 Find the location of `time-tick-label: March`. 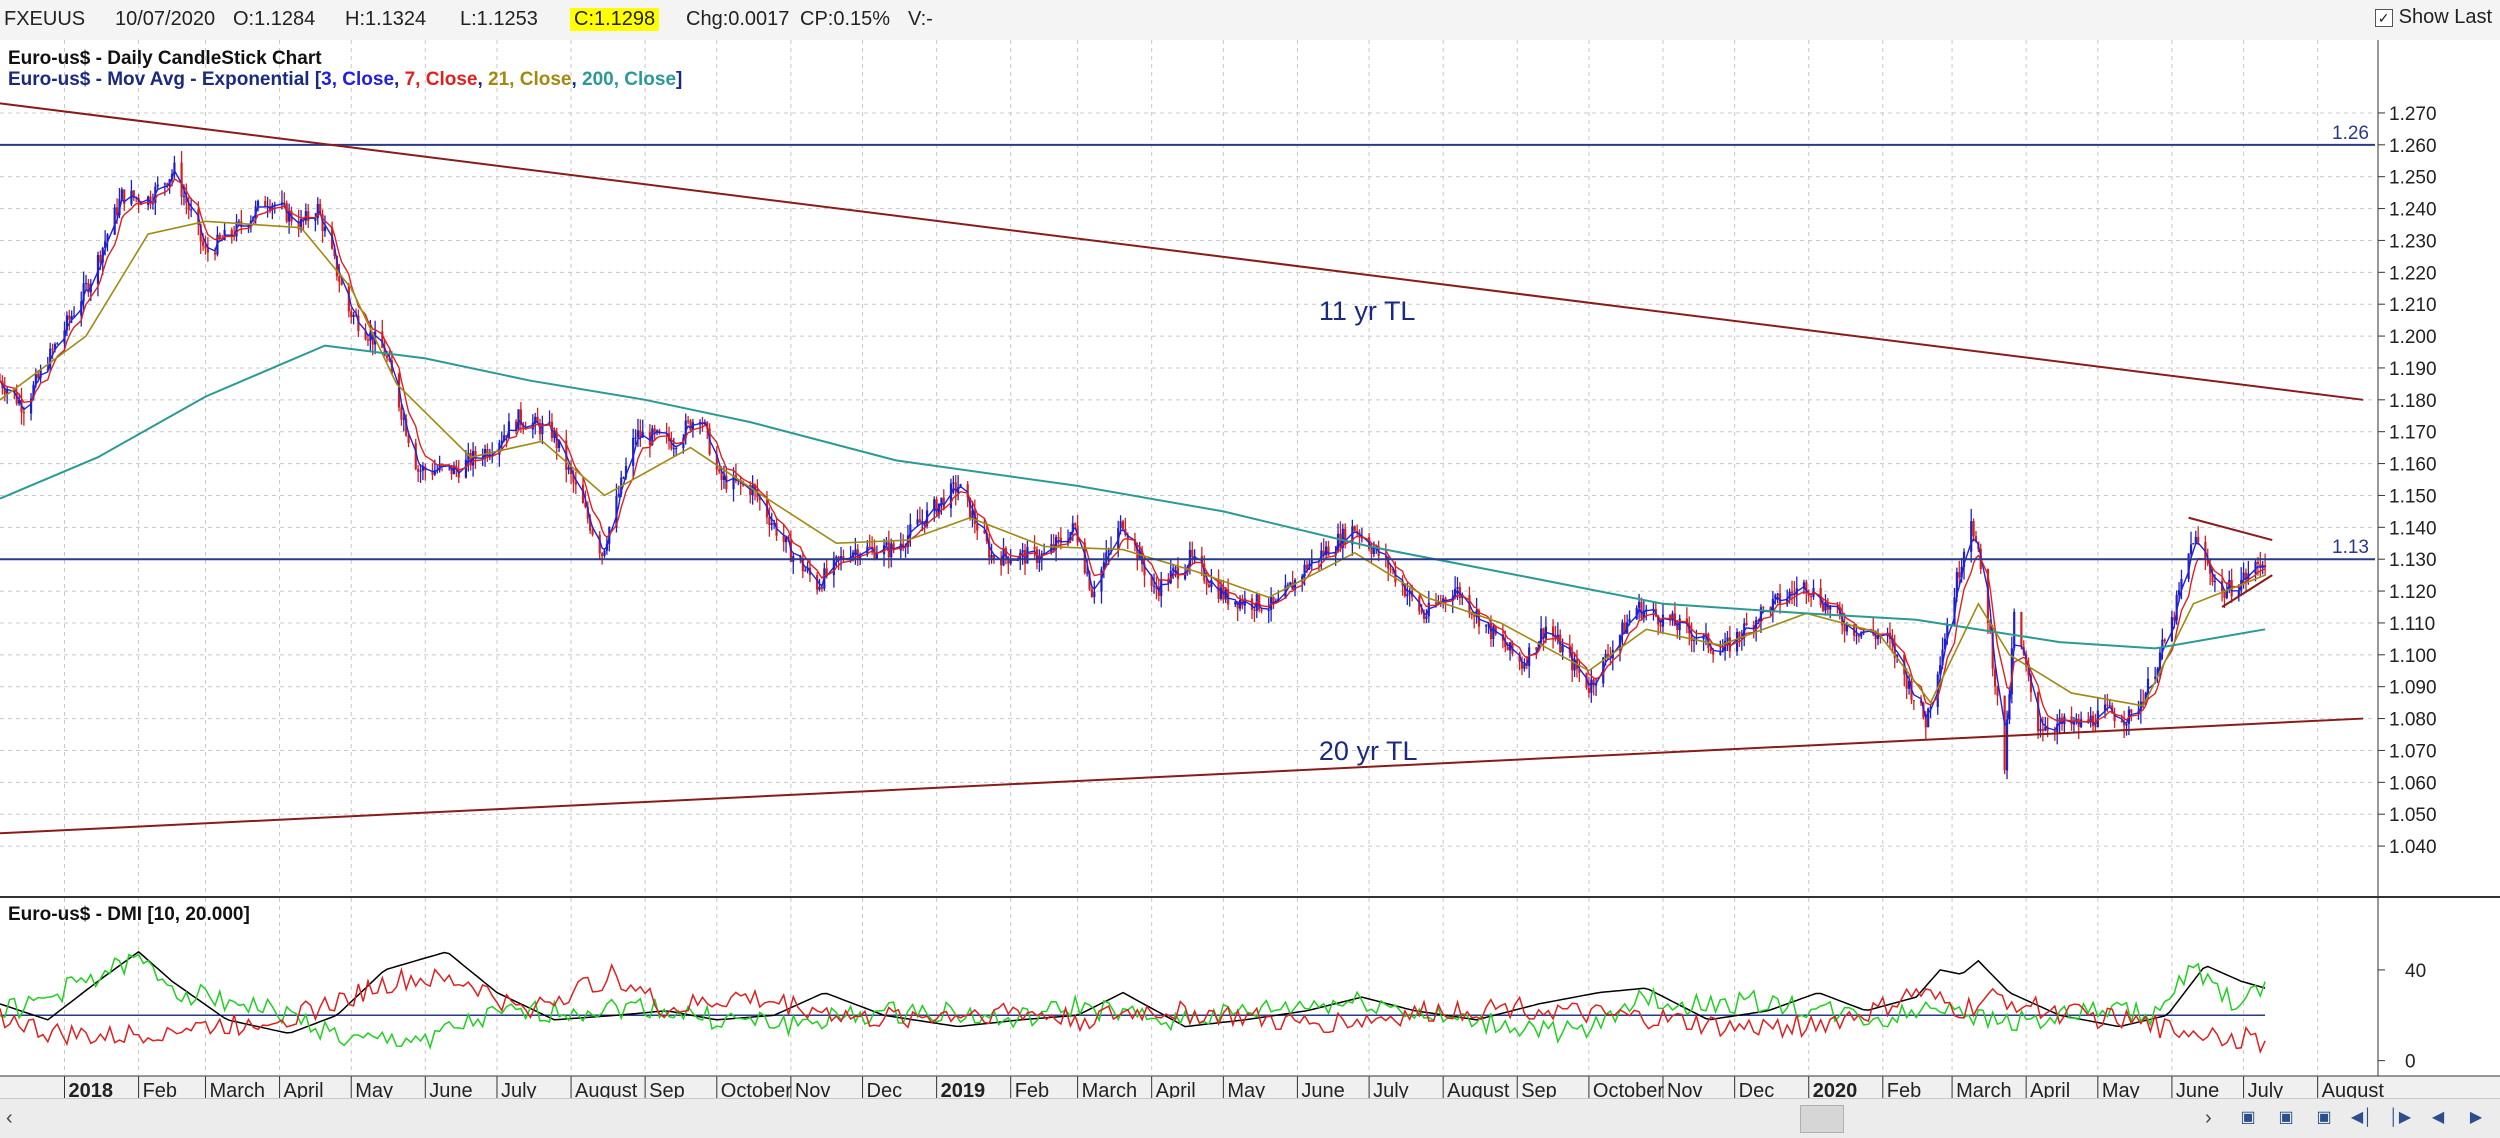

time-tick-label: March is located at coordinates (1984, 1089).